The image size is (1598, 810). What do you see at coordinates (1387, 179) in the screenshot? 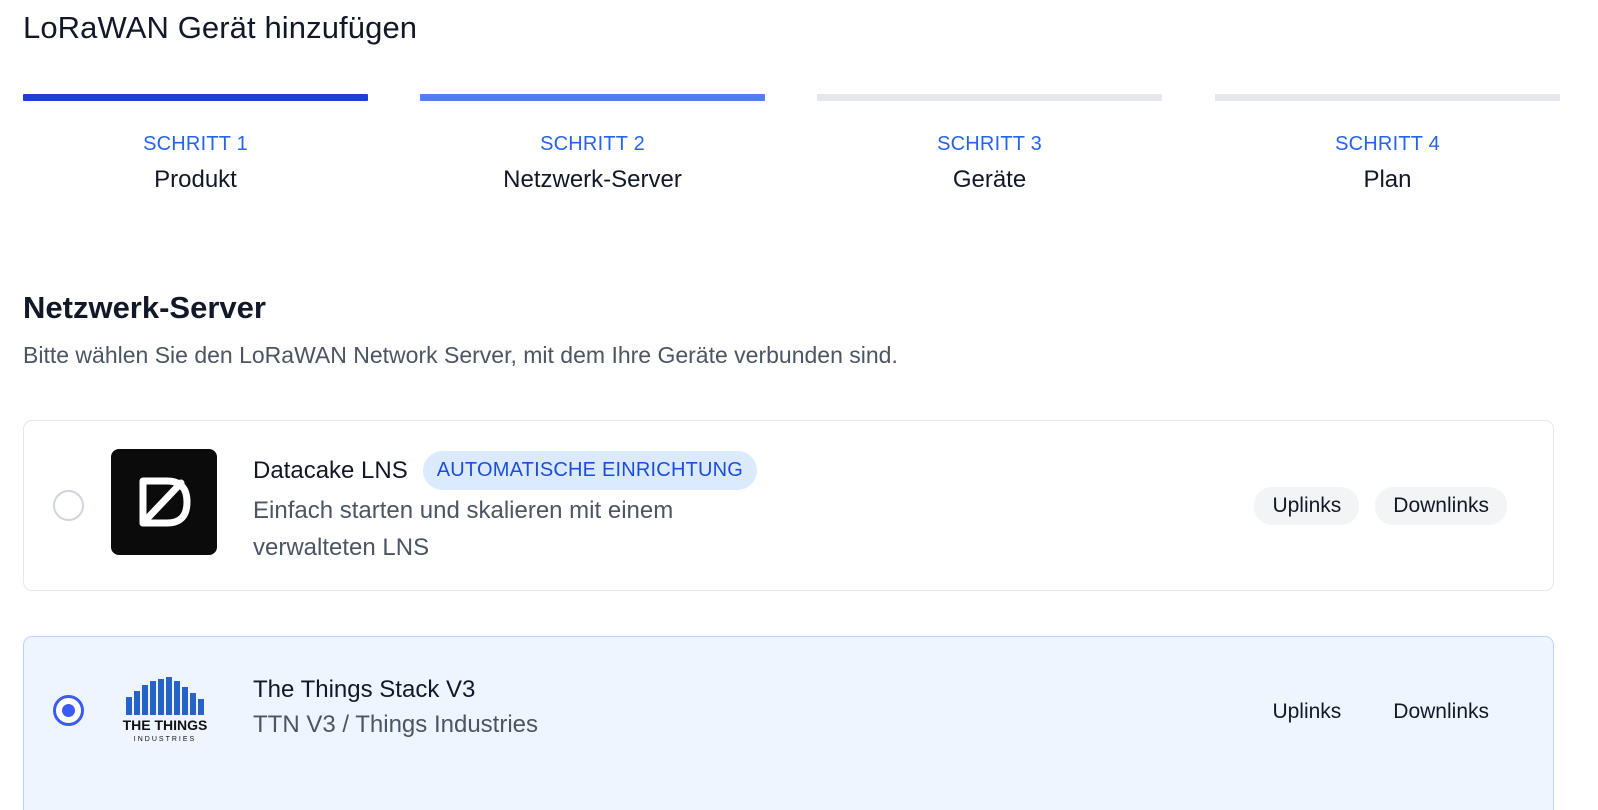
I see `step-4-label: Plan` at bounding box center [1387, 179].